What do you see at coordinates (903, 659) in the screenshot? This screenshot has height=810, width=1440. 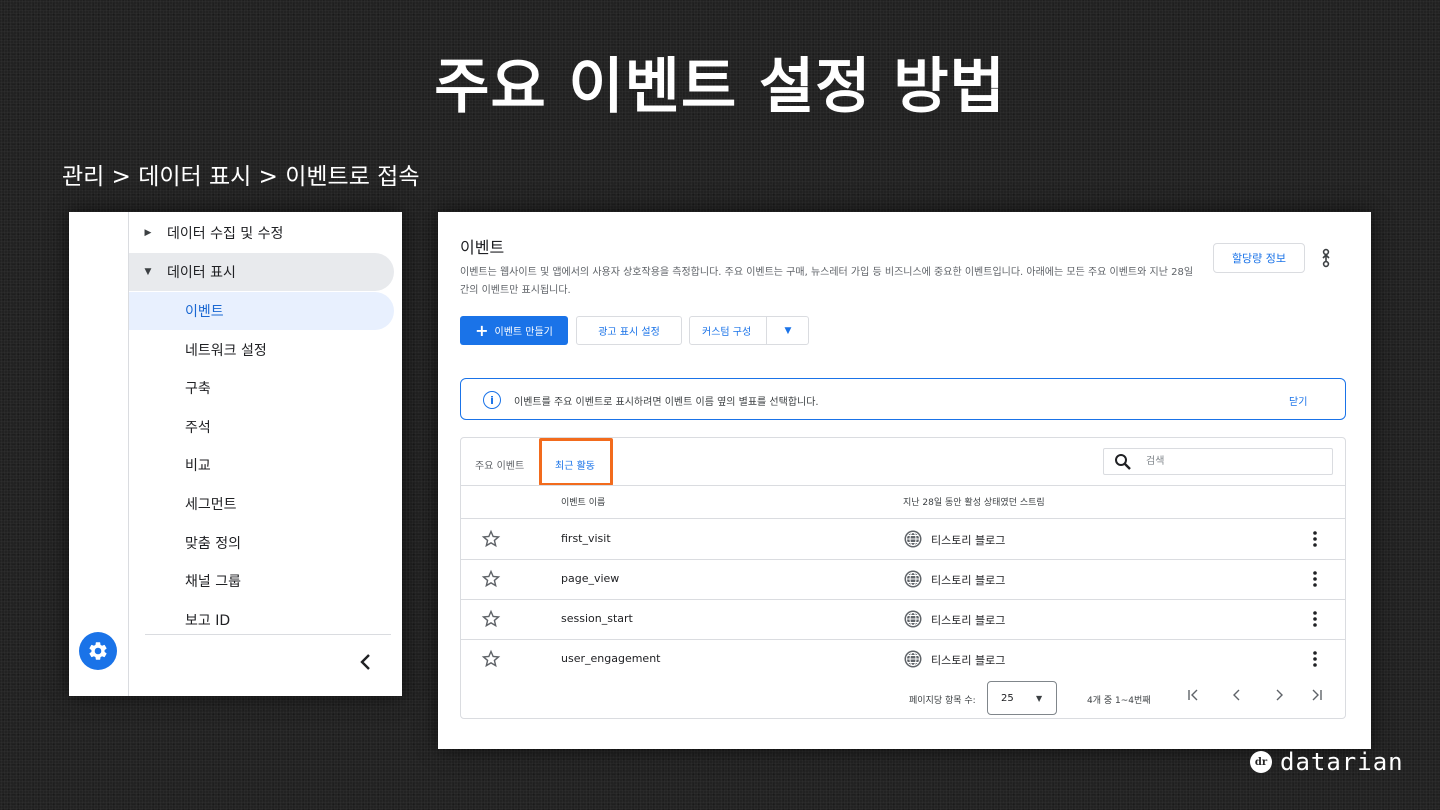 I see `table-row: user_engagement 티스토리 블로그` at bounding box center [903, 659].